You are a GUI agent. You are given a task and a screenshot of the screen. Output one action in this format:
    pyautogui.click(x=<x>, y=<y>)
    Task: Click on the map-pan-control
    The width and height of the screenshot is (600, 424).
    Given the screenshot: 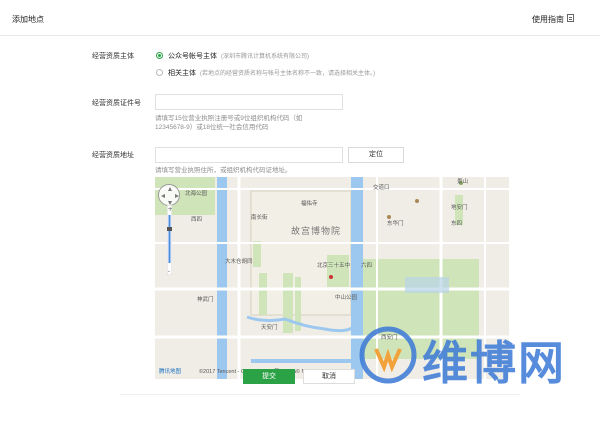 What is the action you would take?
    pyautogui.click(x=169, y=195)
    